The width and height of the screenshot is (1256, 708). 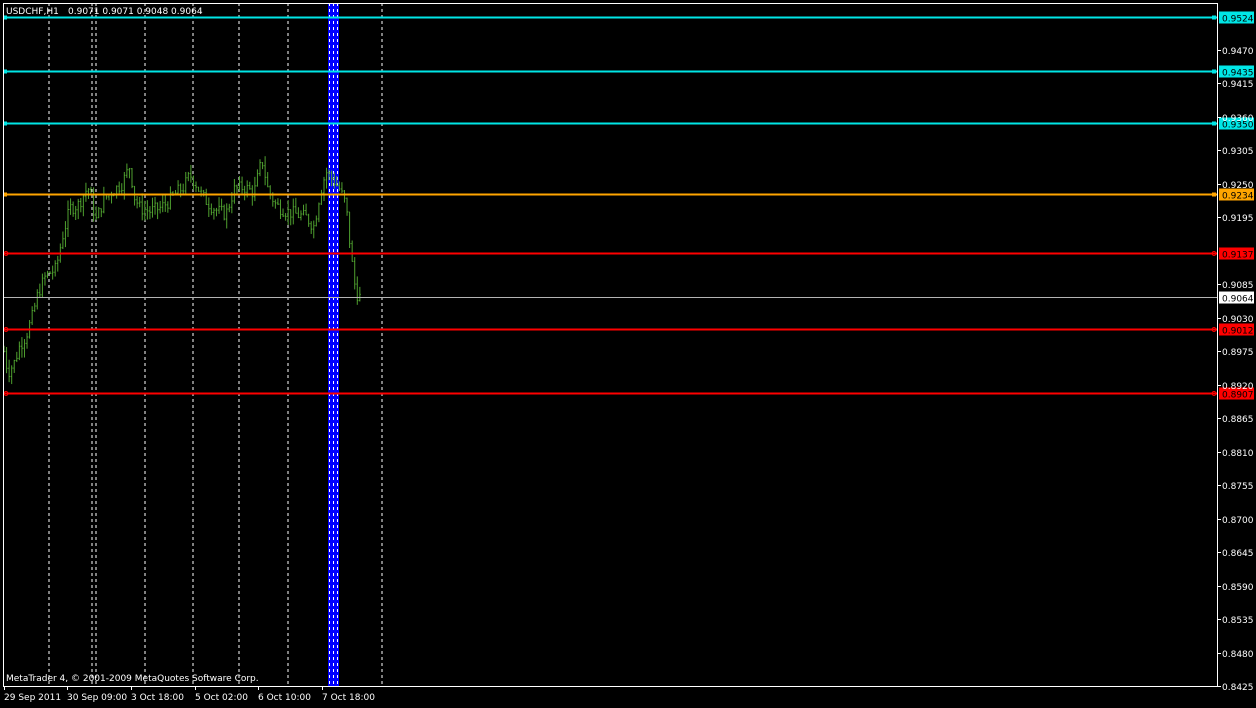 I want to click on y-axis-tick-label: 0.8535, so click(x=1238, y=621).